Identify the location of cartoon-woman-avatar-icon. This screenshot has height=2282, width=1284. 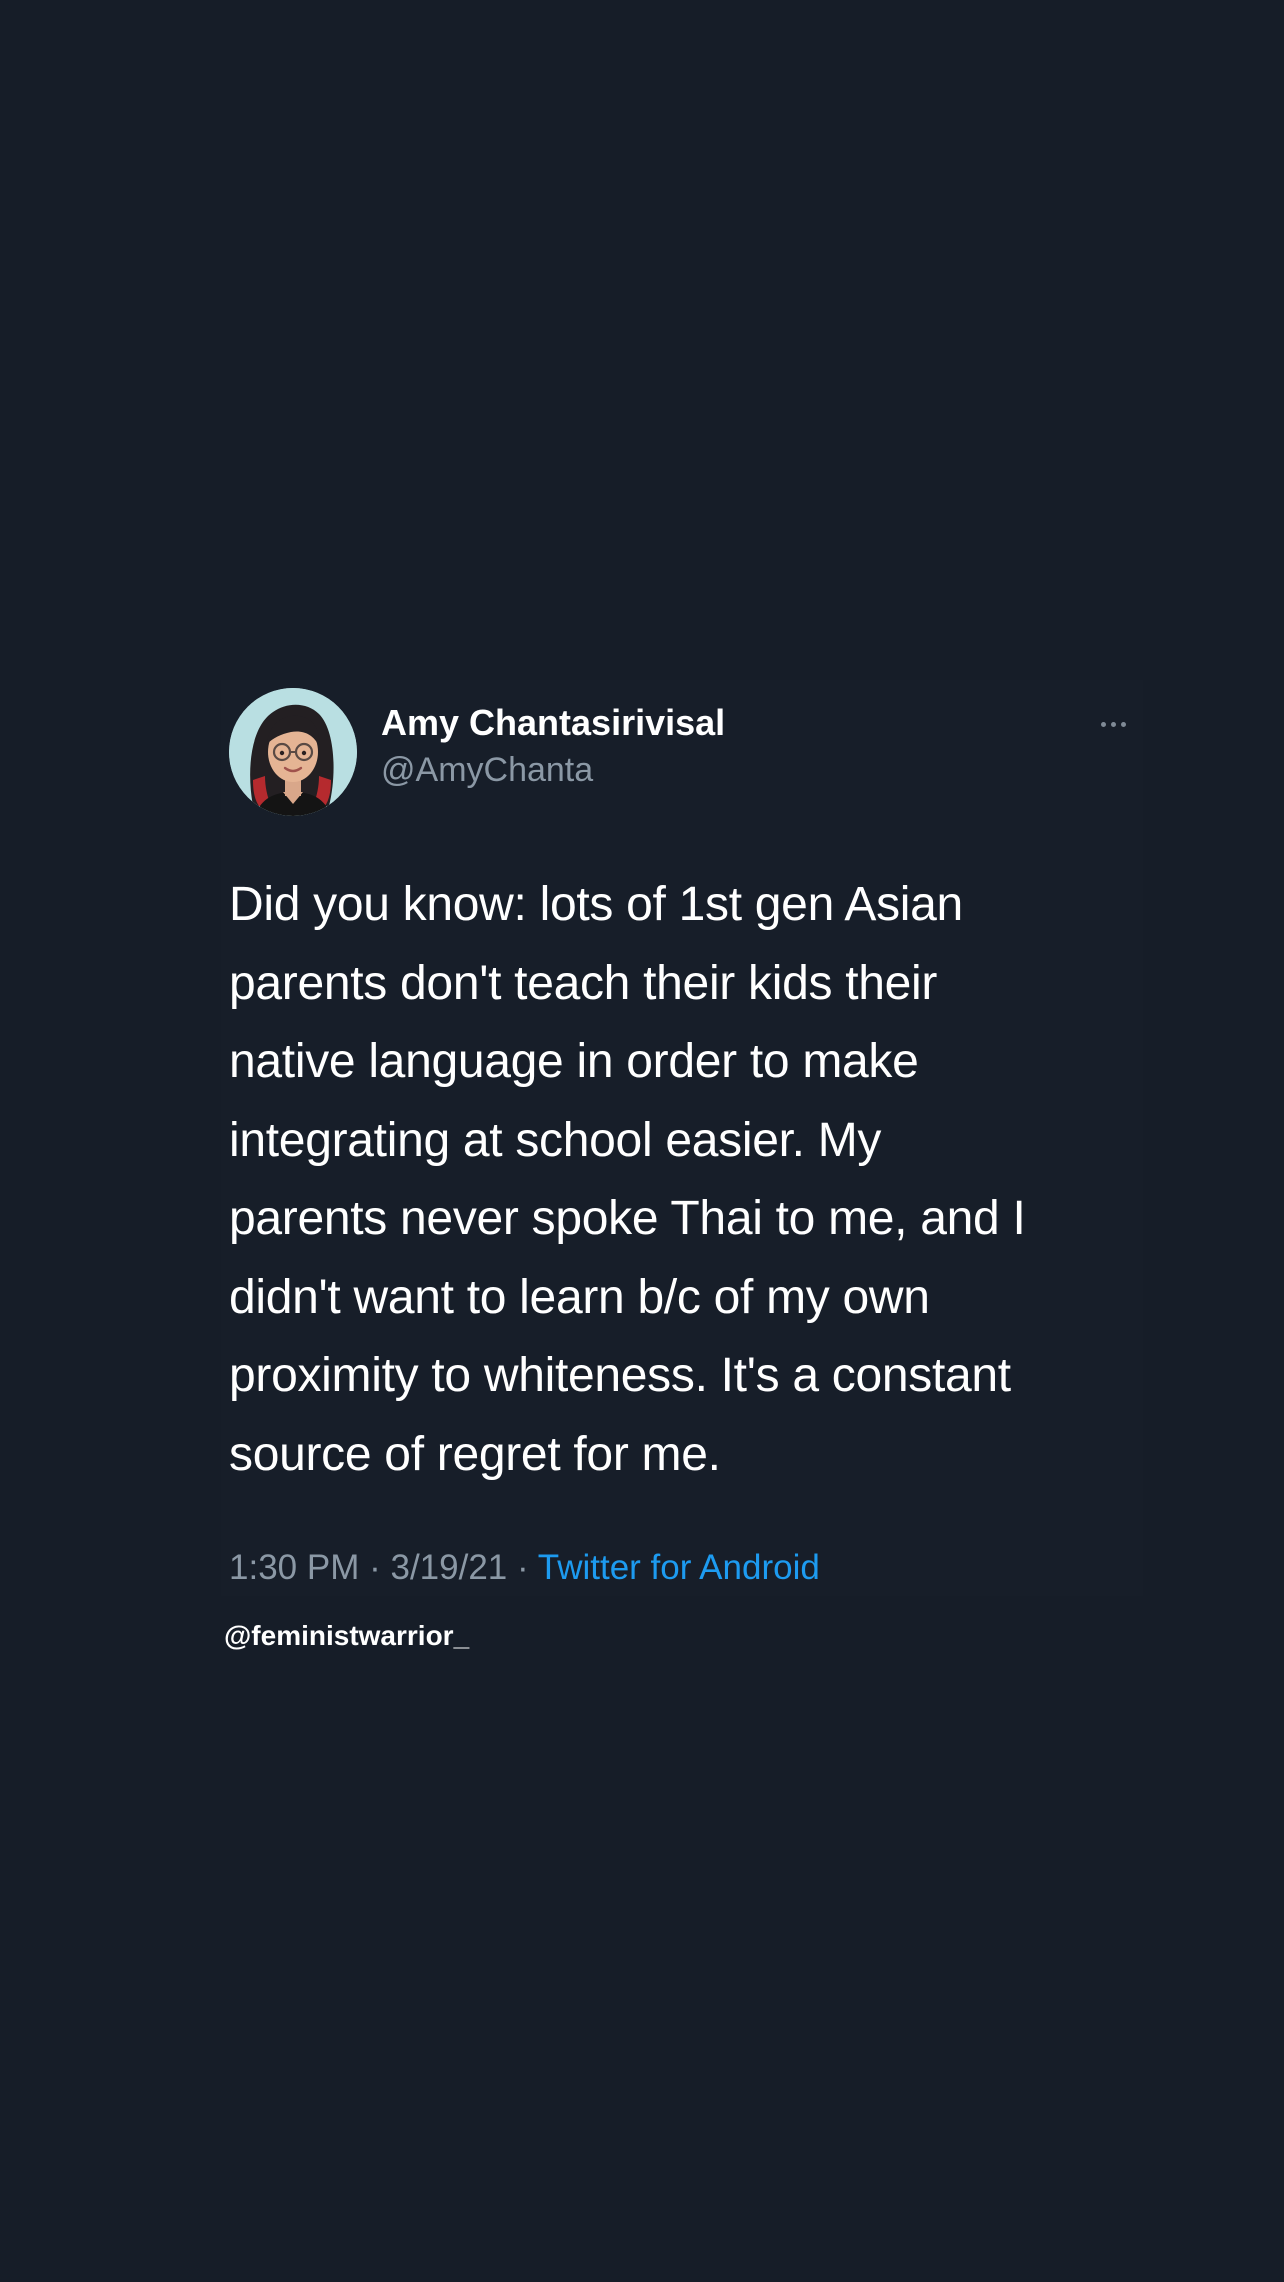
(293, 752).